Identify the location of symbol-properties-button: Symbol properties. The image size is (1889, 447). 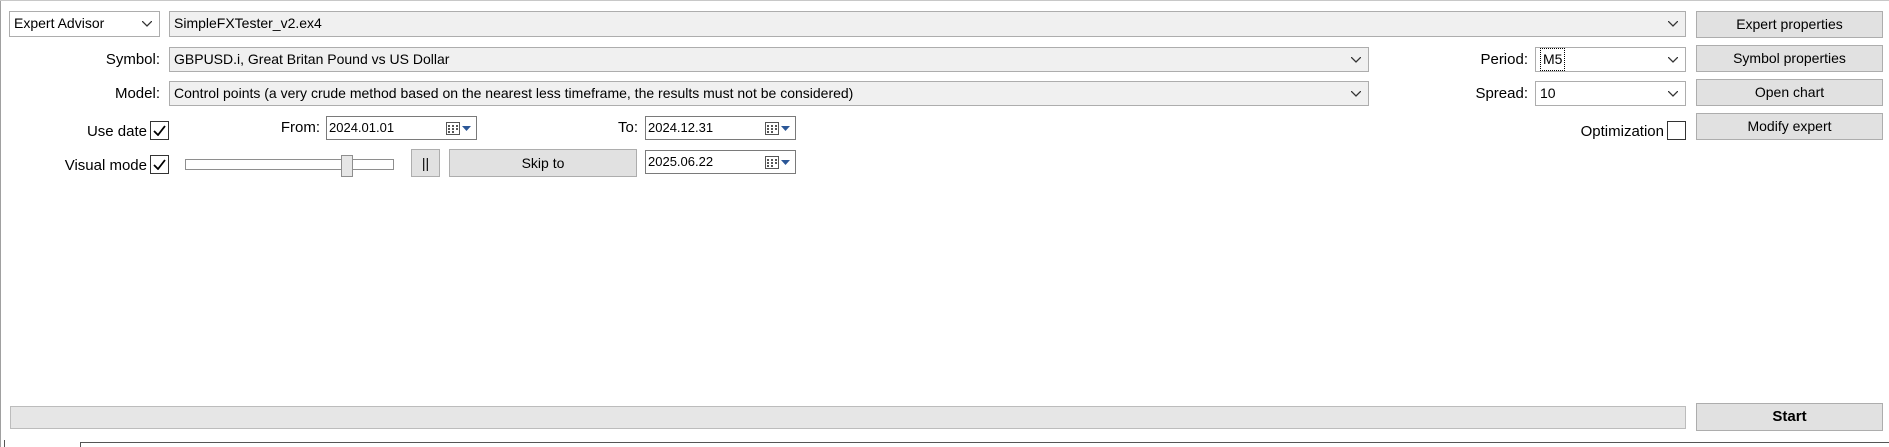
(1789, 58).